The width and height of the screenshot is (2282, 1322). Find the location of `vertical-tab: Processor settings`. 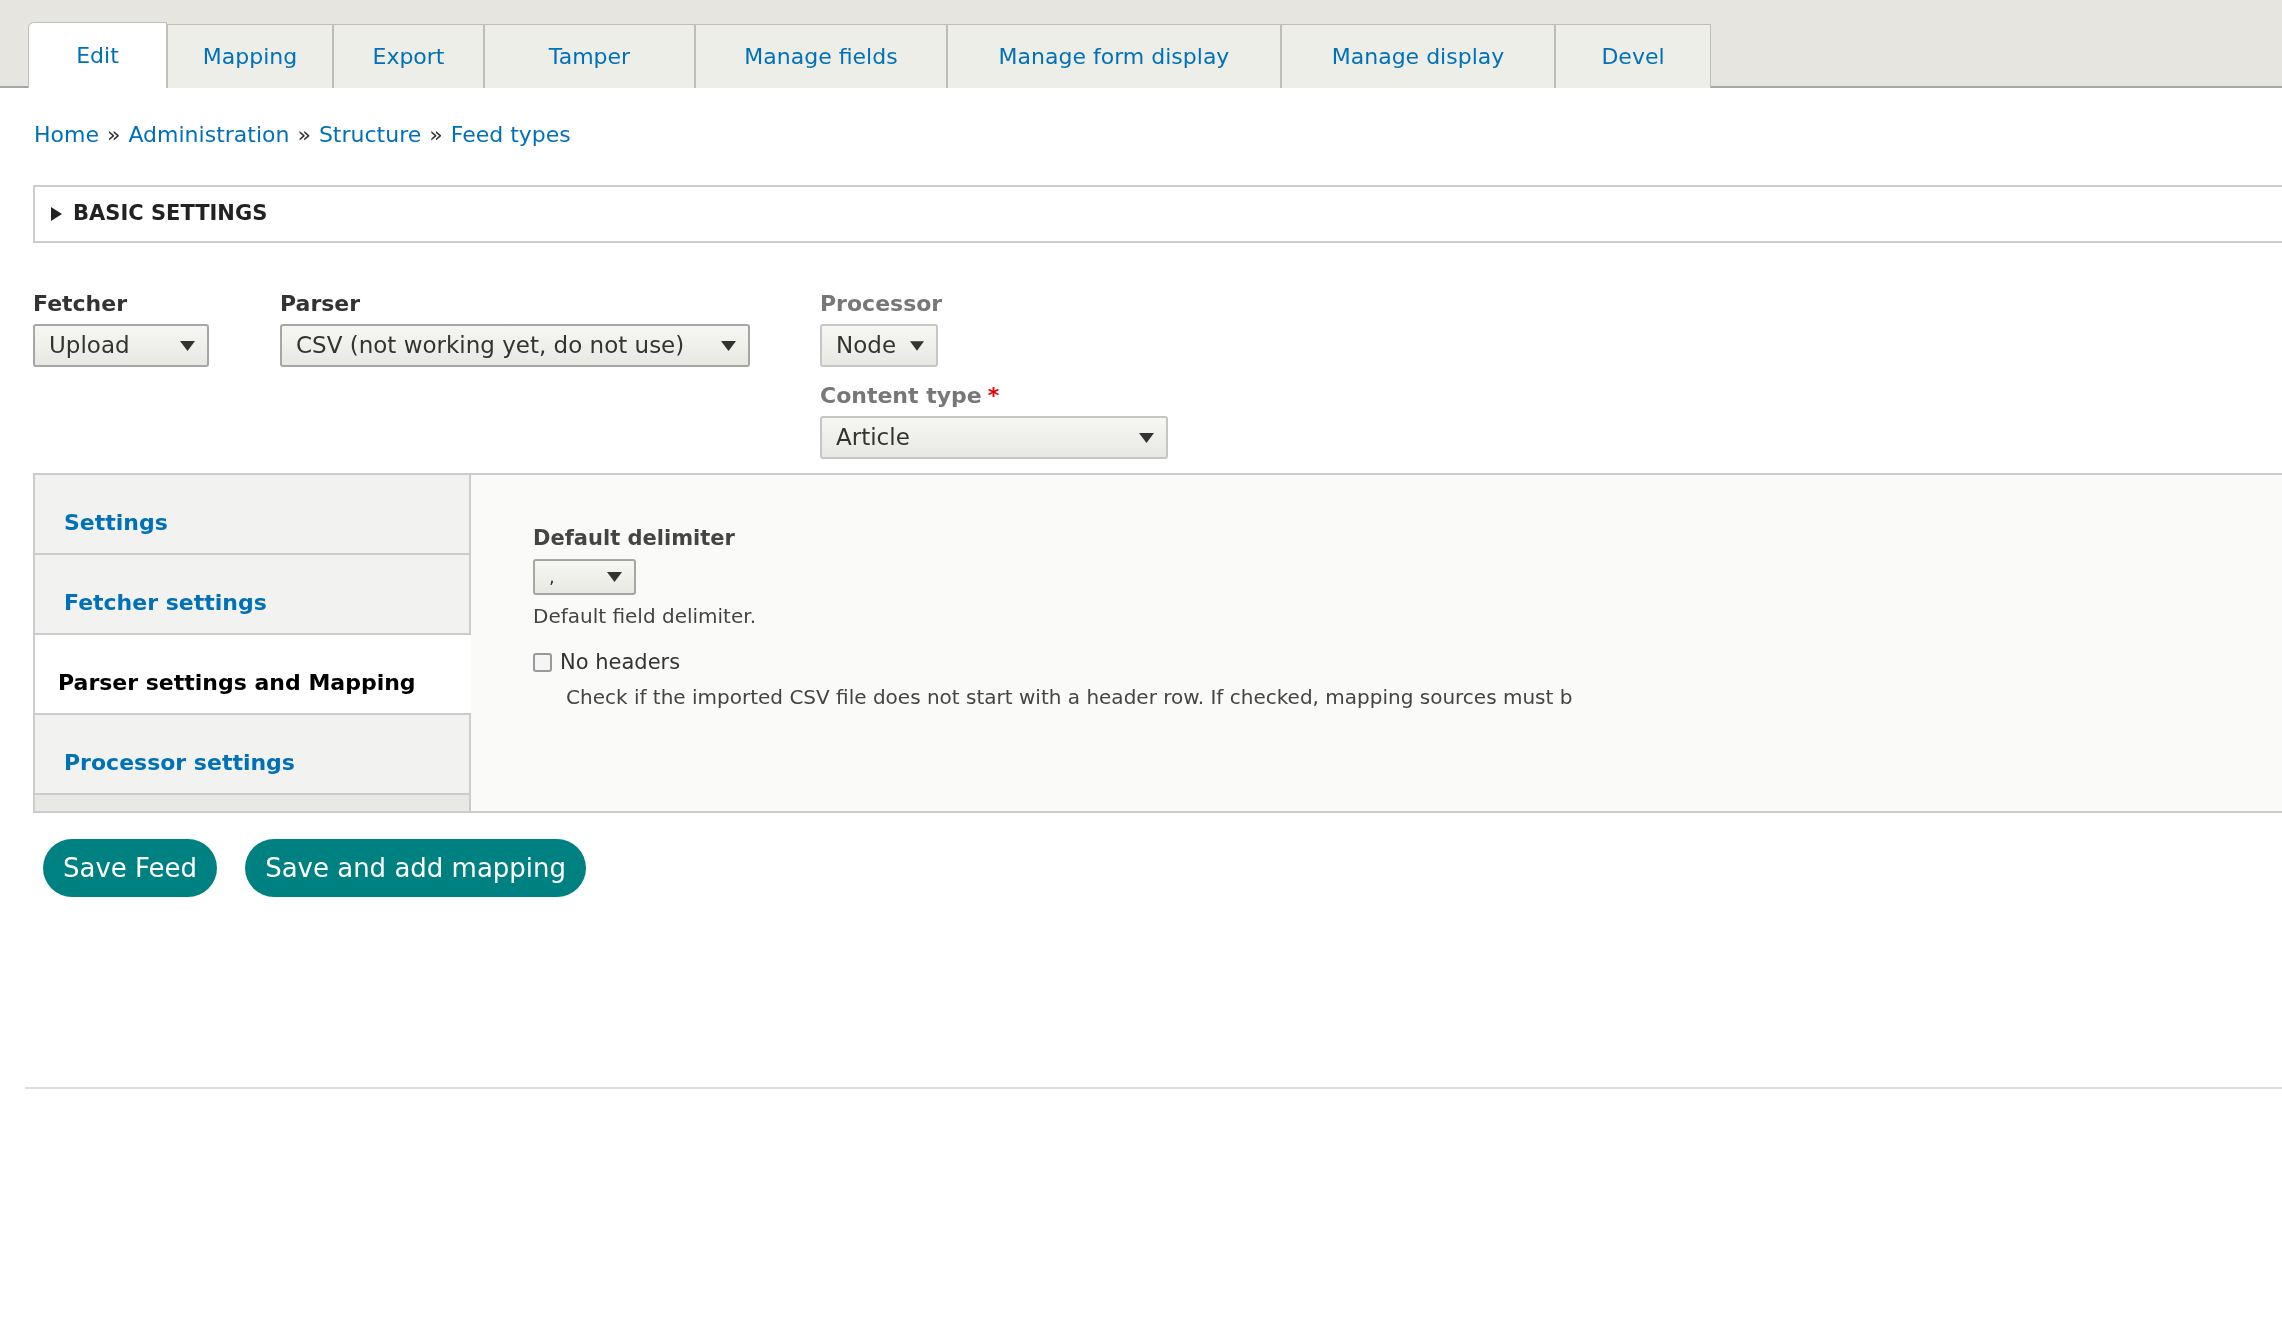

vertical-tab: Processor settings is located at coordinates (252, 755).